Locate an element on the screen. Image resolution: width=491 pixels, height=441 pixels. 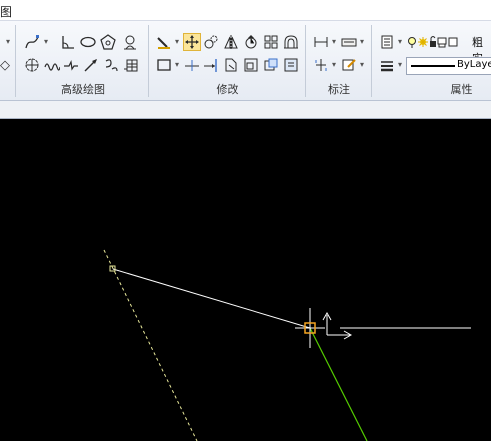
wave-line-icon is located at coordinates (52, 65).